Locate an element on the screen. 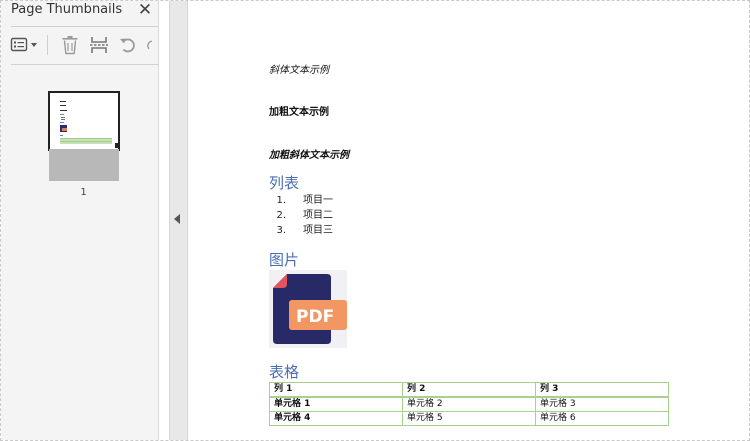  panel-title: Page Thumbnails is located at coordinates (67, 9).